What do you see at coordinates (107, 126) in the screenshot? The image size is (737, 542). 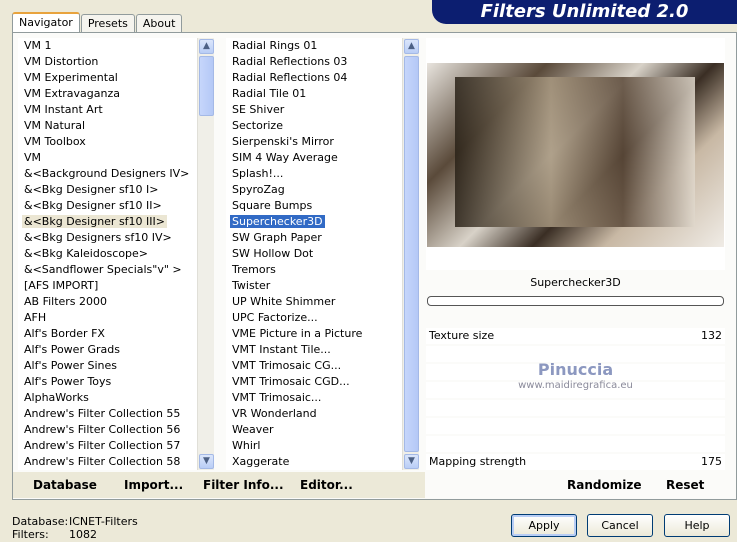 I see `list-item: VM Natural` at bounding box center [107, 126].